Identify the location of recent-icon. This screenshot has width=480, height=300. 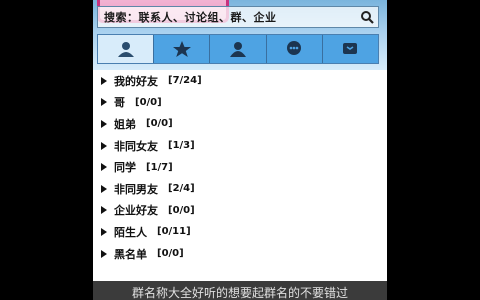
(350, 48).